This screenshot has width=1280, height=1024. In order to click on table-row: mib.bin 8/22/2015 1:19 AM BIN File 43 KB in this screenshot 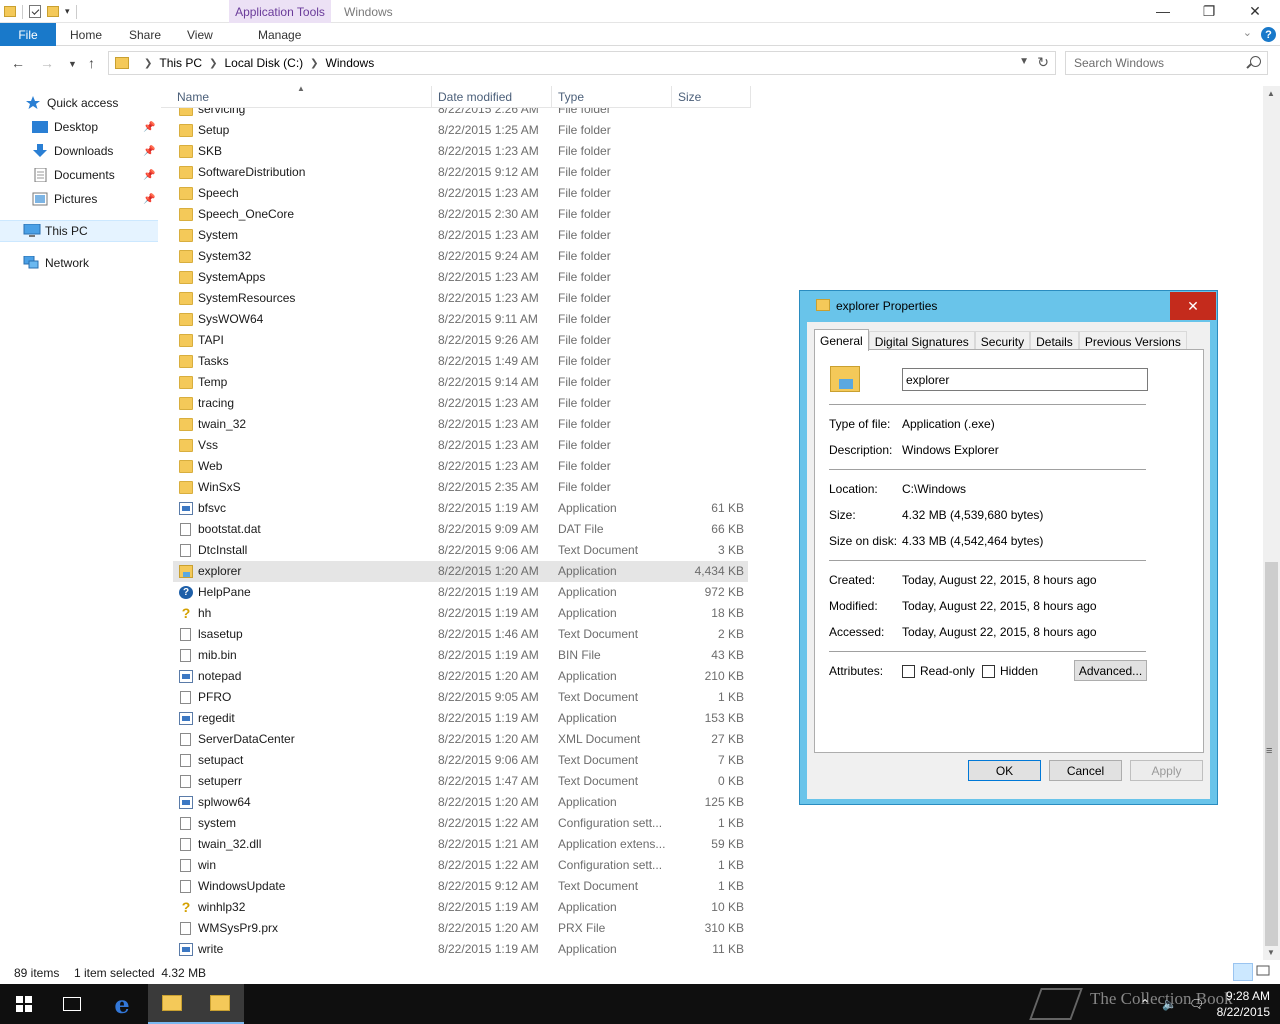, I will do `click(460, 655)`.